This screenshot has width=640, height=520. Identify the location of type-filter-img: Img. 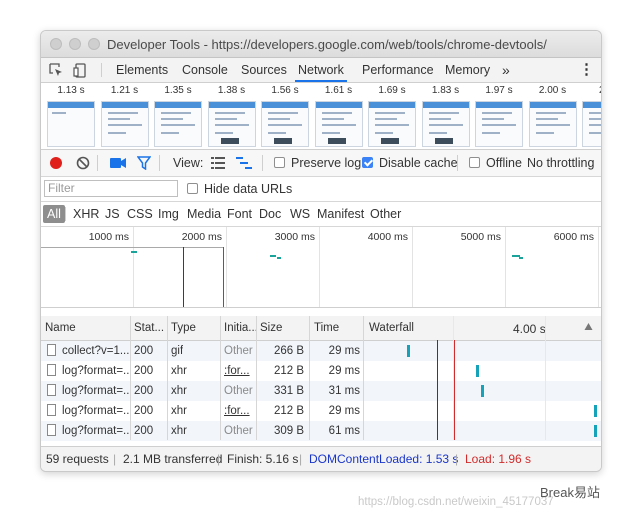
(168, 214).